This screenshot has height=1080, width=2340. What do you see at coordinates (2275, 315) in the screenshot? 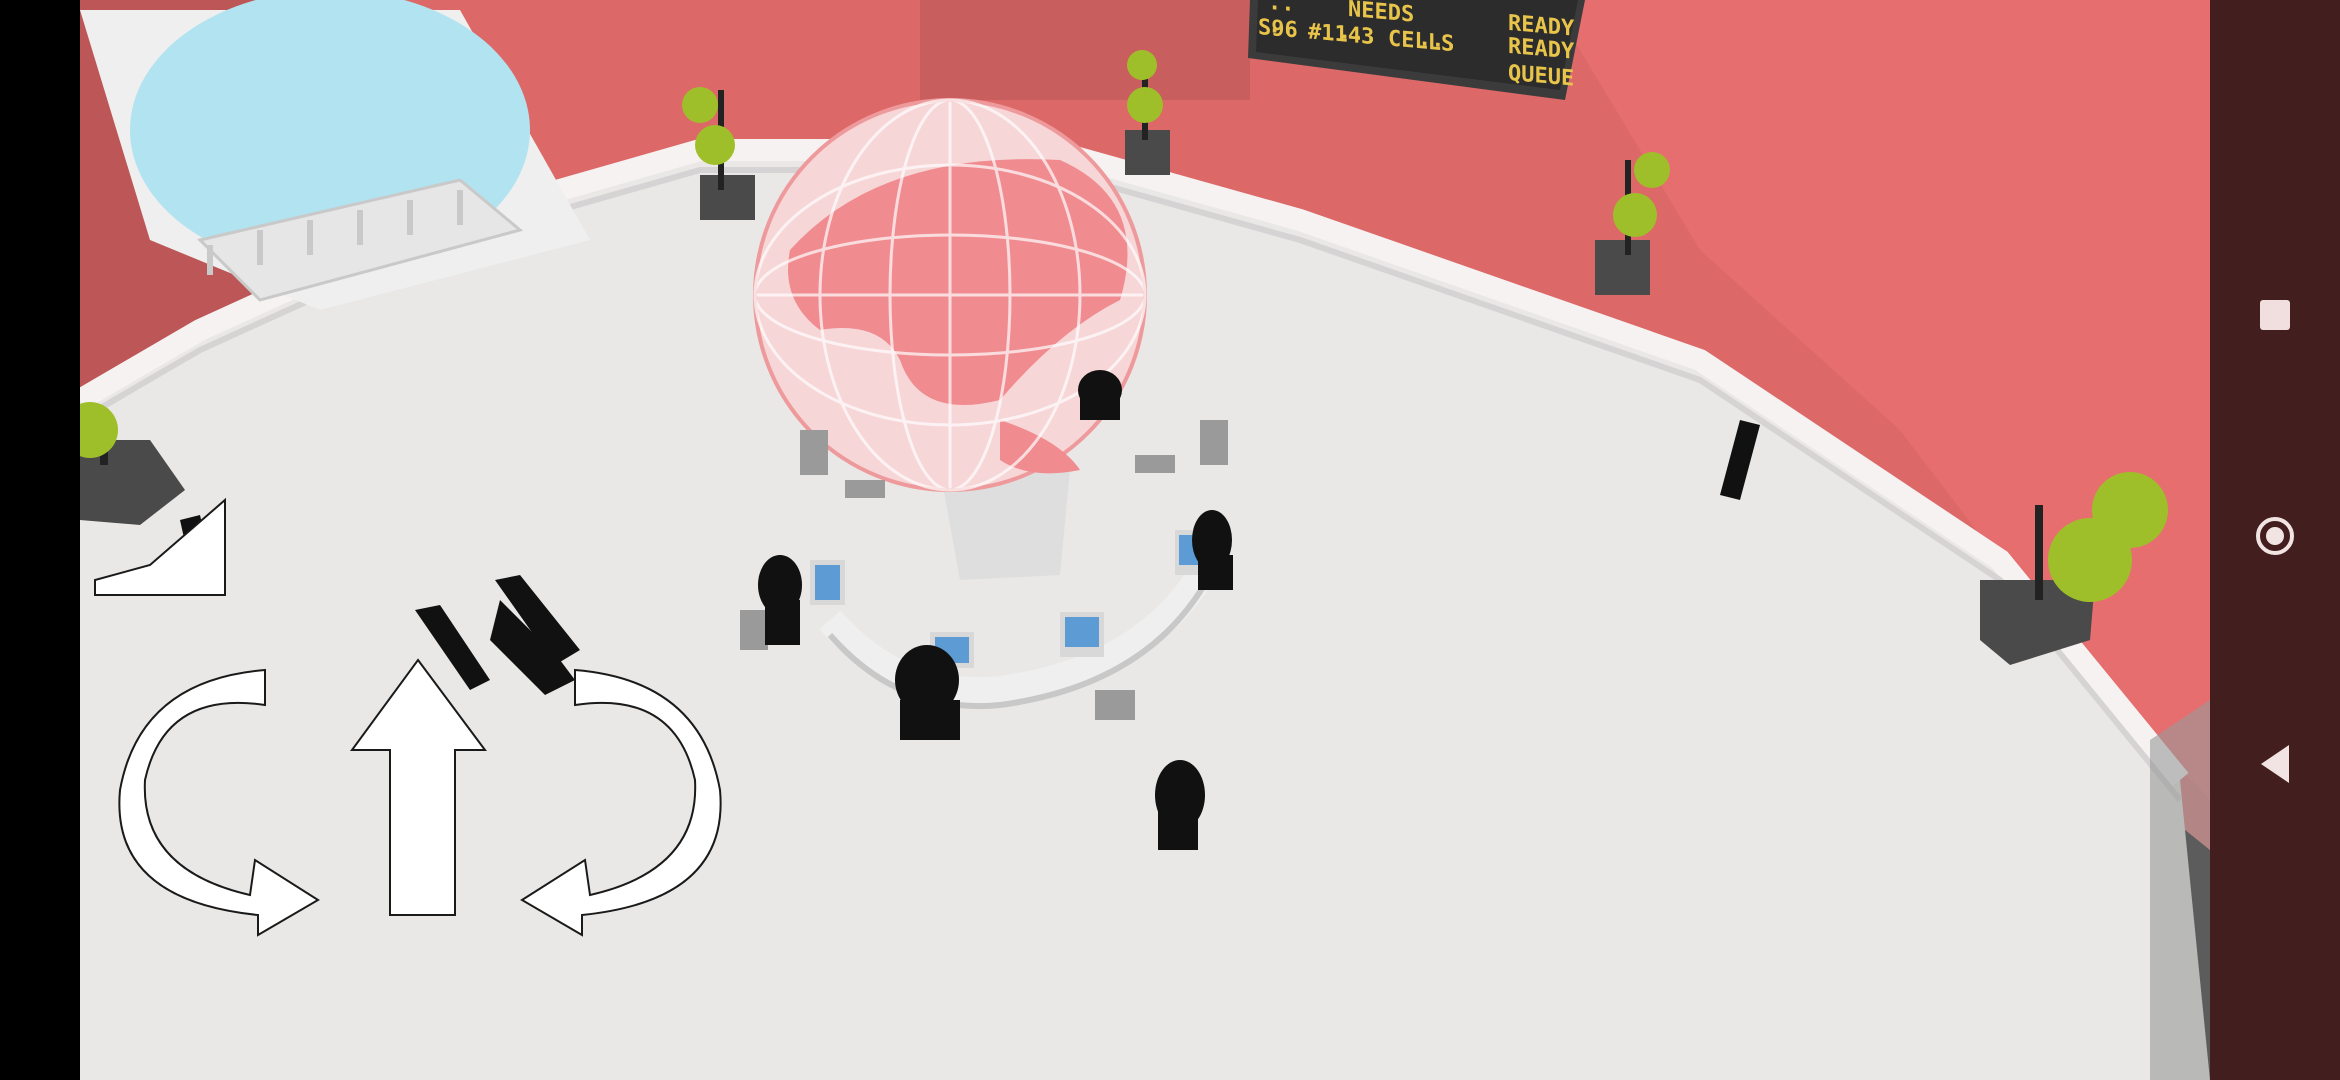
I see `square-icon` at bounding box center [2275, 315].